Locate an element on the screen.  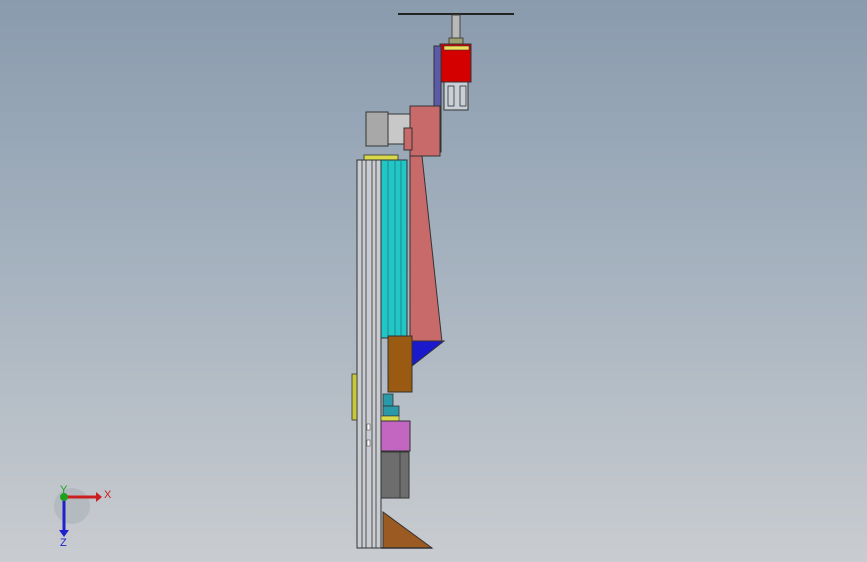
x-axis-label: X is located at coordinates (108, 495).